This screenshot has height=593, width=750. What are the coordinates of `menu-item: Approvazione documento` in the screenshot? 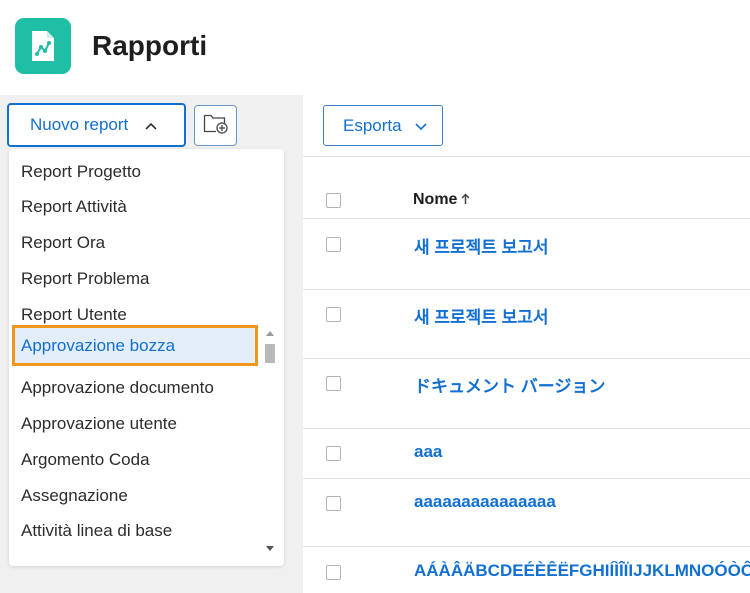 It's located at (117, 388).